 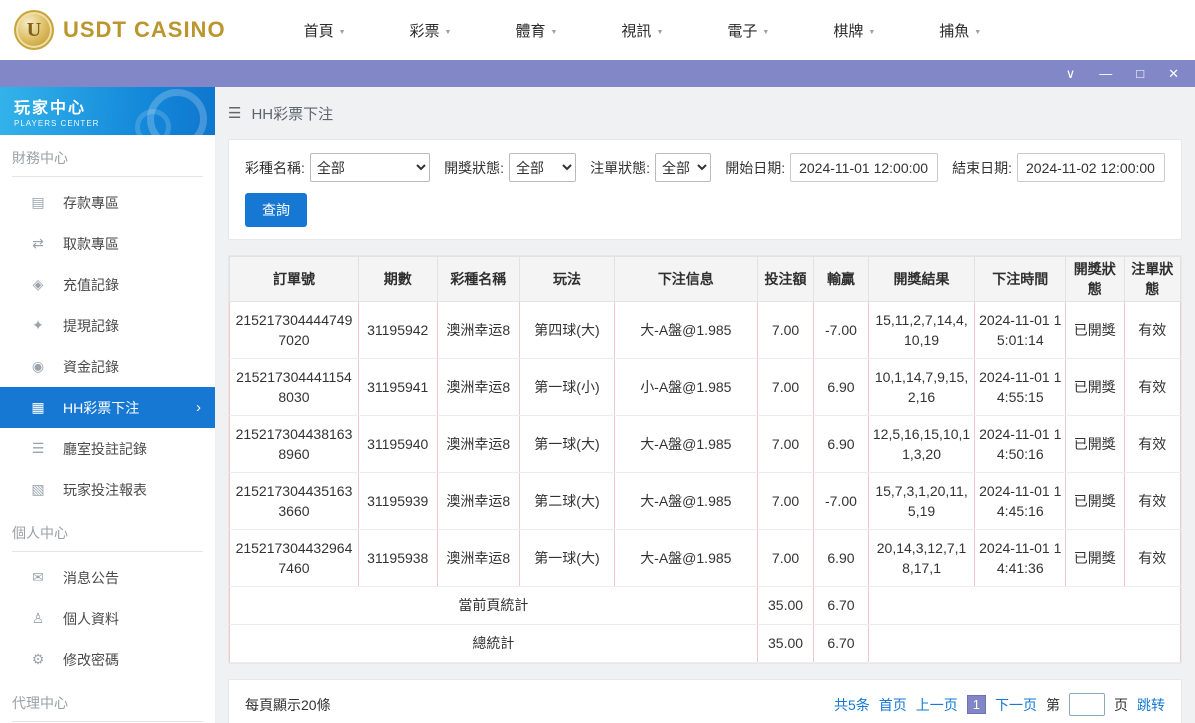 I want to click on nav-item-slots: 電子 ▼, so click(x=748, y=30).